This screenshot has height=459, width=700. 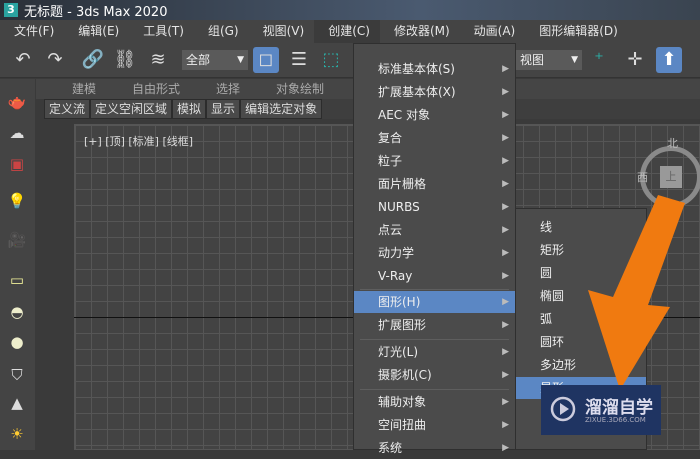 What do you see at coordinates (331, 60) in the screenshot?
I see `rectangular-selection-icon: ⬚` at bounding box center [331, 60].